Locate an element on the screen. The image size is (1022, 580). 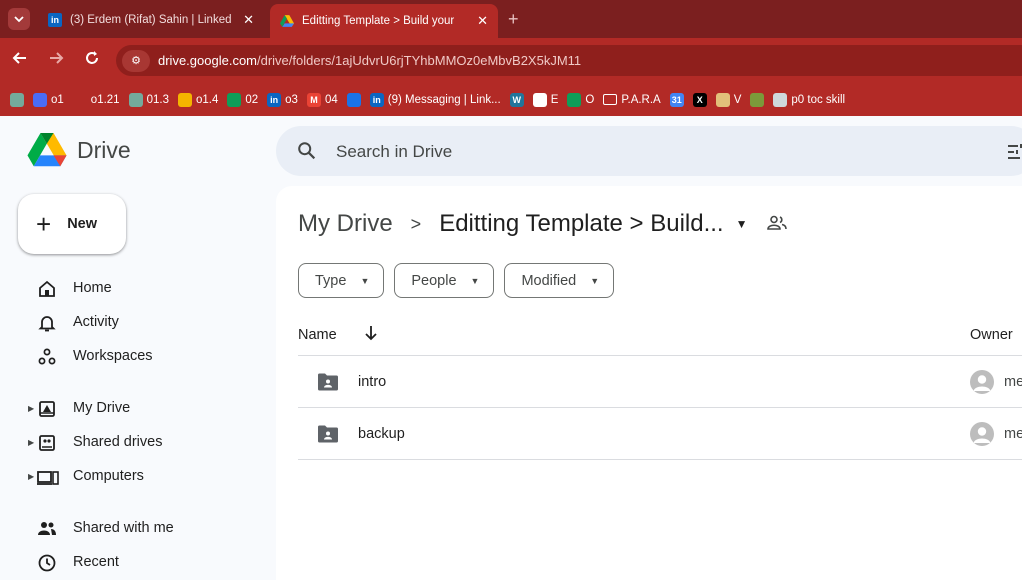
bookmark-item: M 04 is located at coordinates (322, 99).